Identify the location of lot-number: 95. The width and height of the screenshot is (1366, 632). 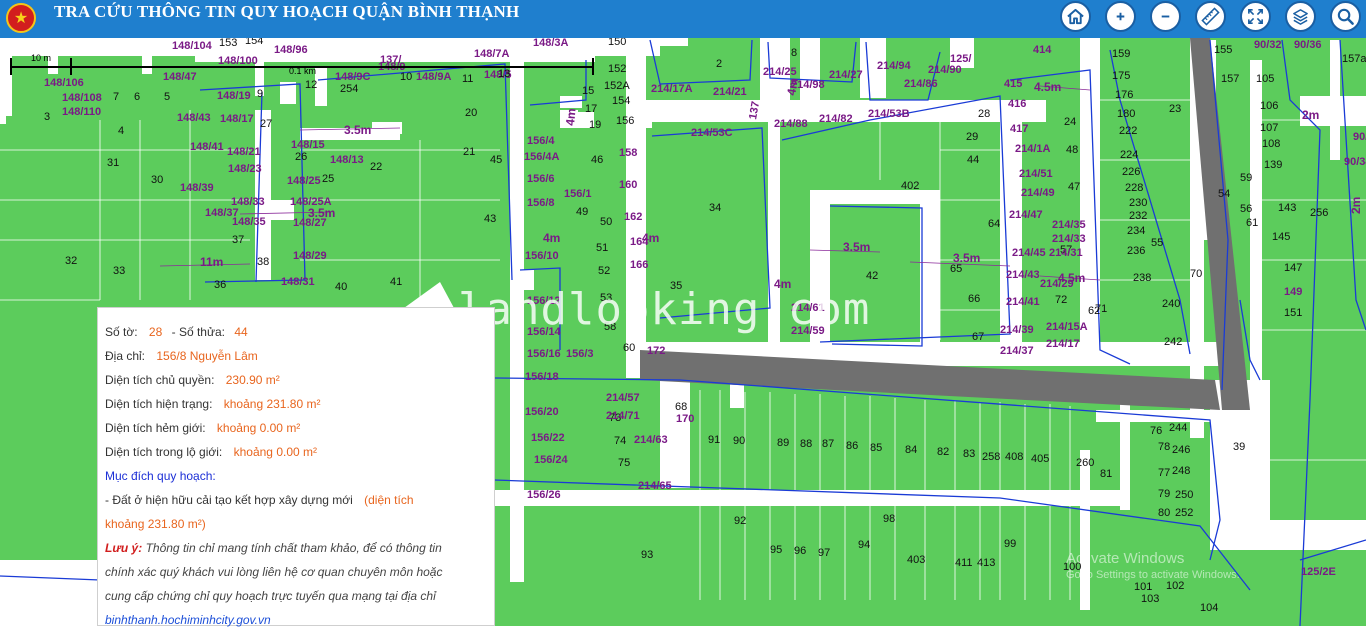
(776, 550).